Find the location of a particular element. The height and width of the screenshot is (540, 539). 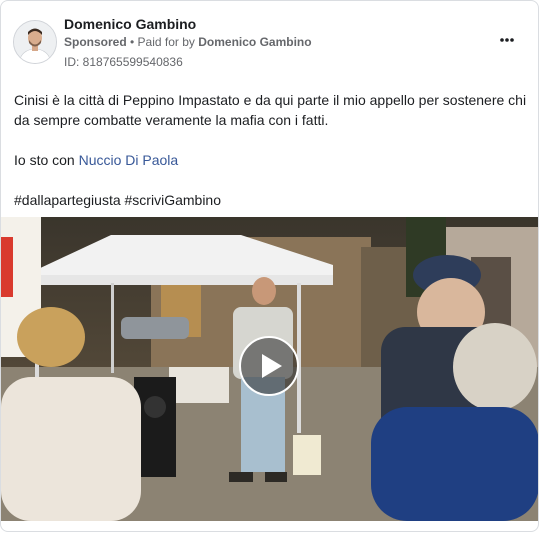

play-icon is located at coordinates (272, 366).